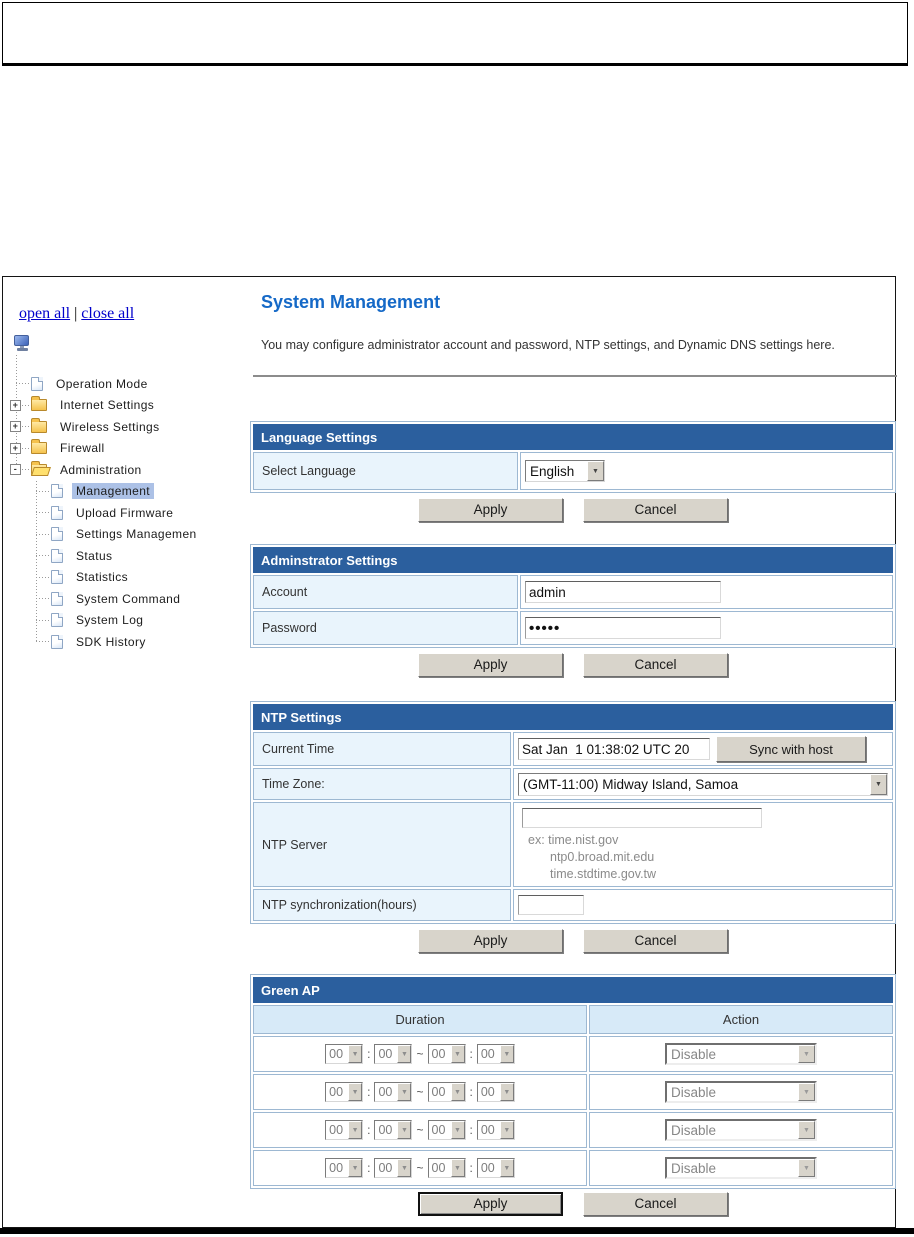  Describe the element at coordinates (111, 641) in the screenshot. I see `tree-item-label: SDK History` at that location.